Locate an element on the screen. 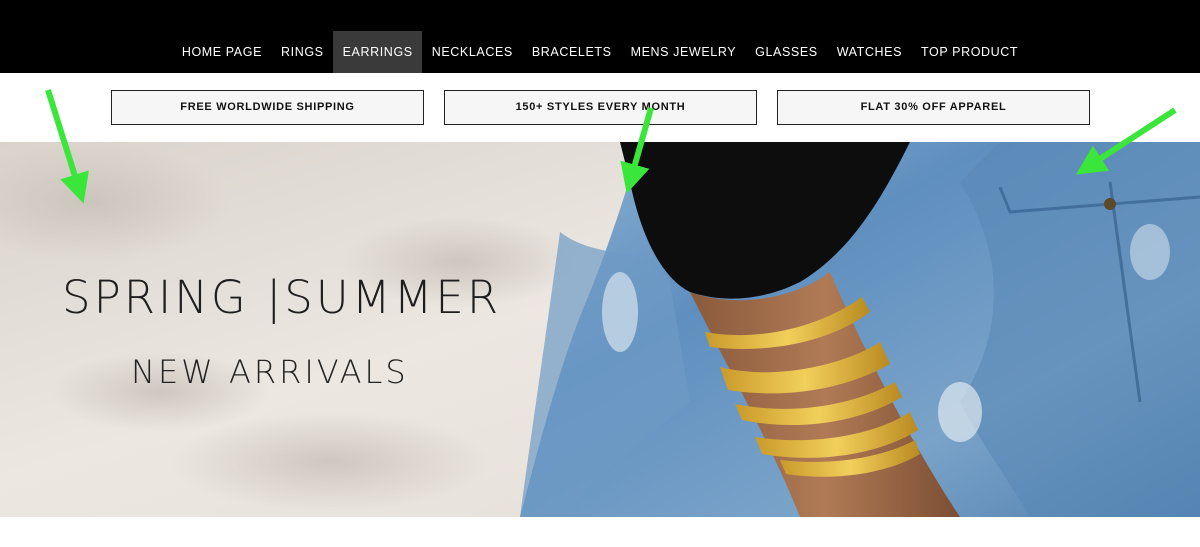 The image size is (1200, 547). nav-item-mens-jewelry: MENS JEWELRY is located at coordinates (683, 52).